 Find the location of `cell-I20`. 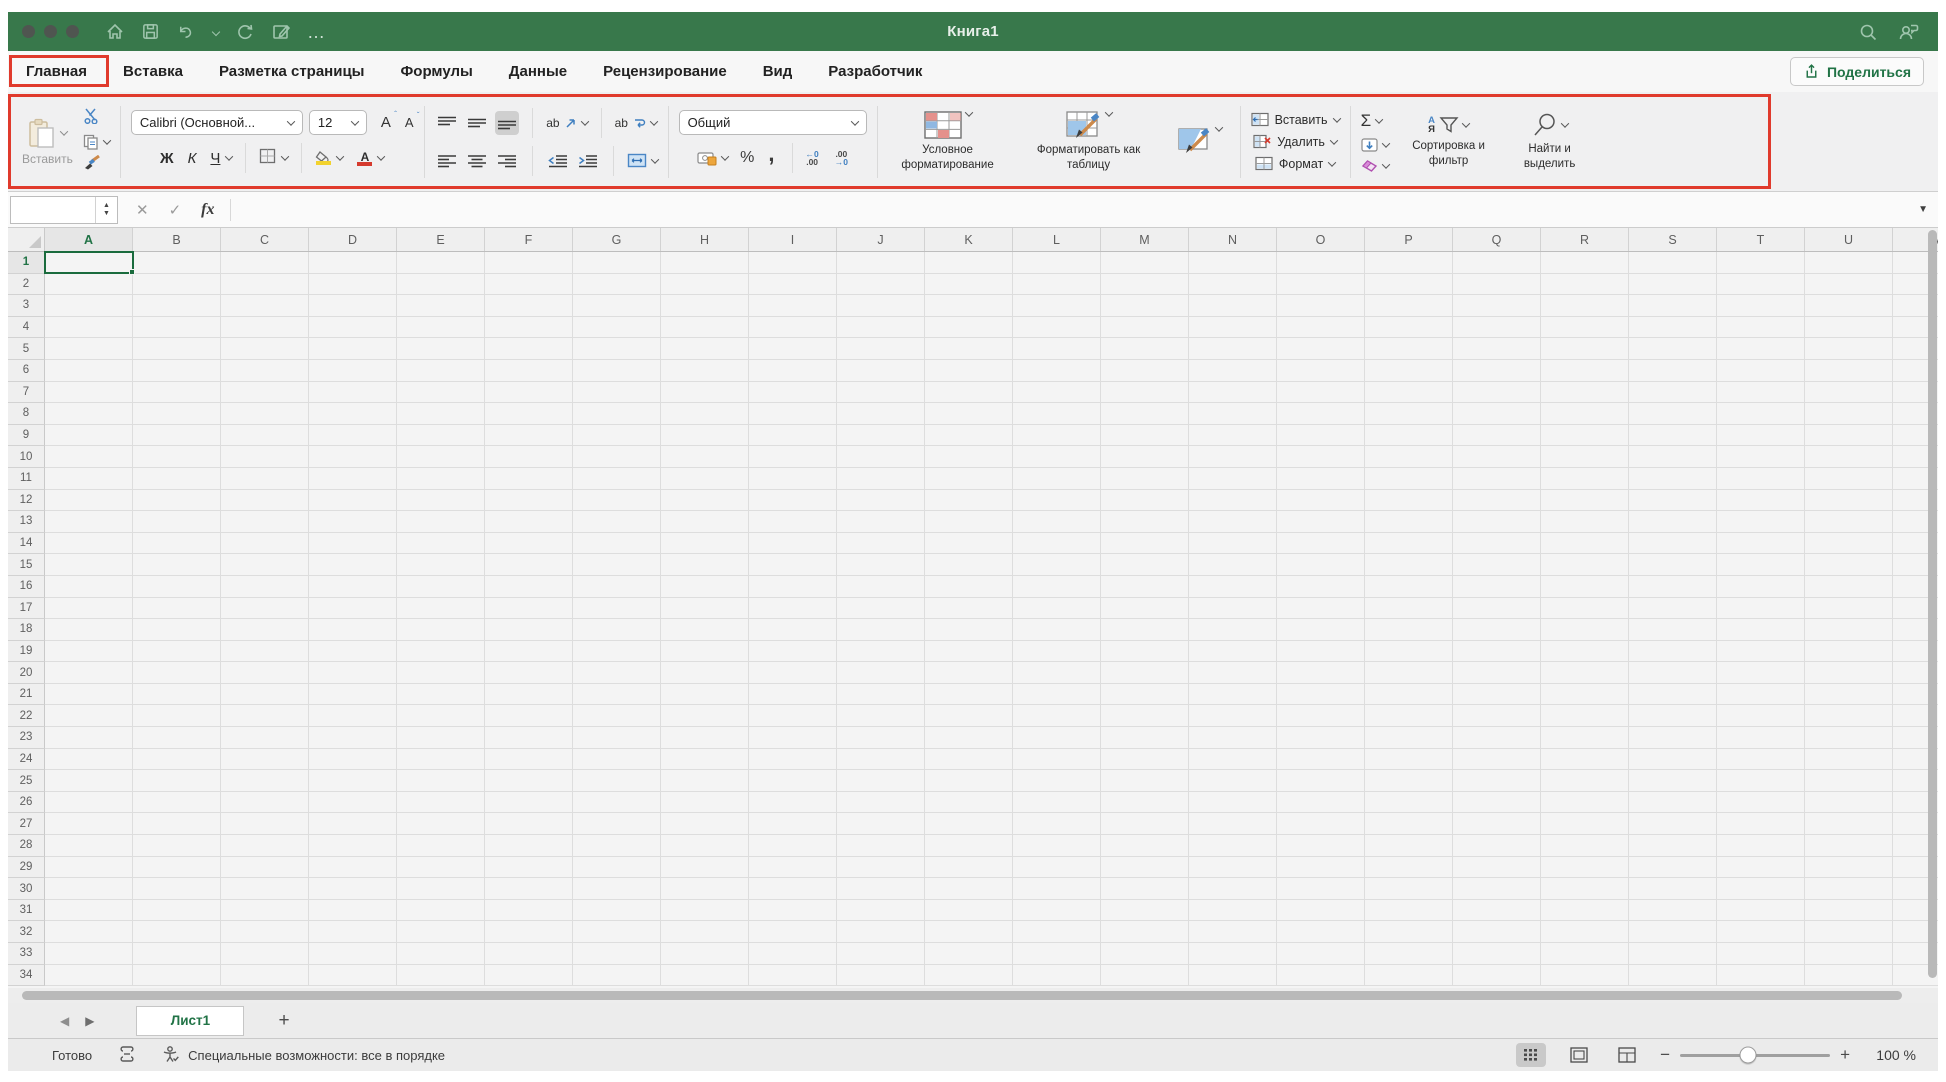

cell-I20 is located at coordinates (793, 673).